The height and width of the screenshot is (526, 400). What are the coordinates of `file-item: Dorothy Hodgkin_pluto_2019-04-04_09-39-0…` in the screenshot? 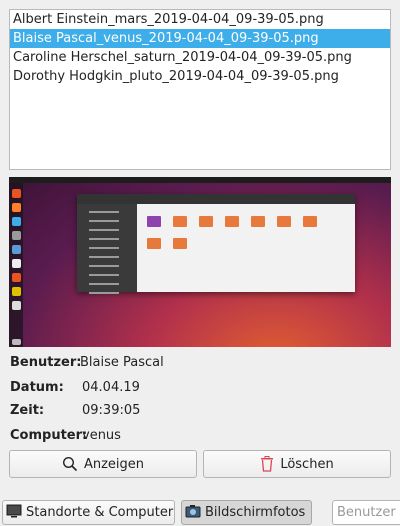 It's located at (200, 76).